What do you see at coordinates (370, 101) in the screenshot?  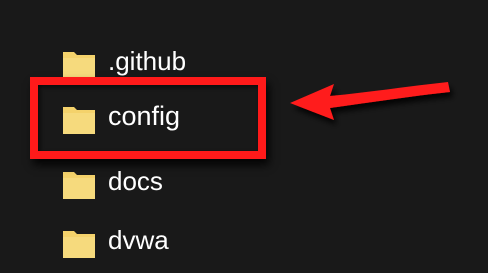 I see `pointer-arrow-icon` at bounding box center [370, 101].